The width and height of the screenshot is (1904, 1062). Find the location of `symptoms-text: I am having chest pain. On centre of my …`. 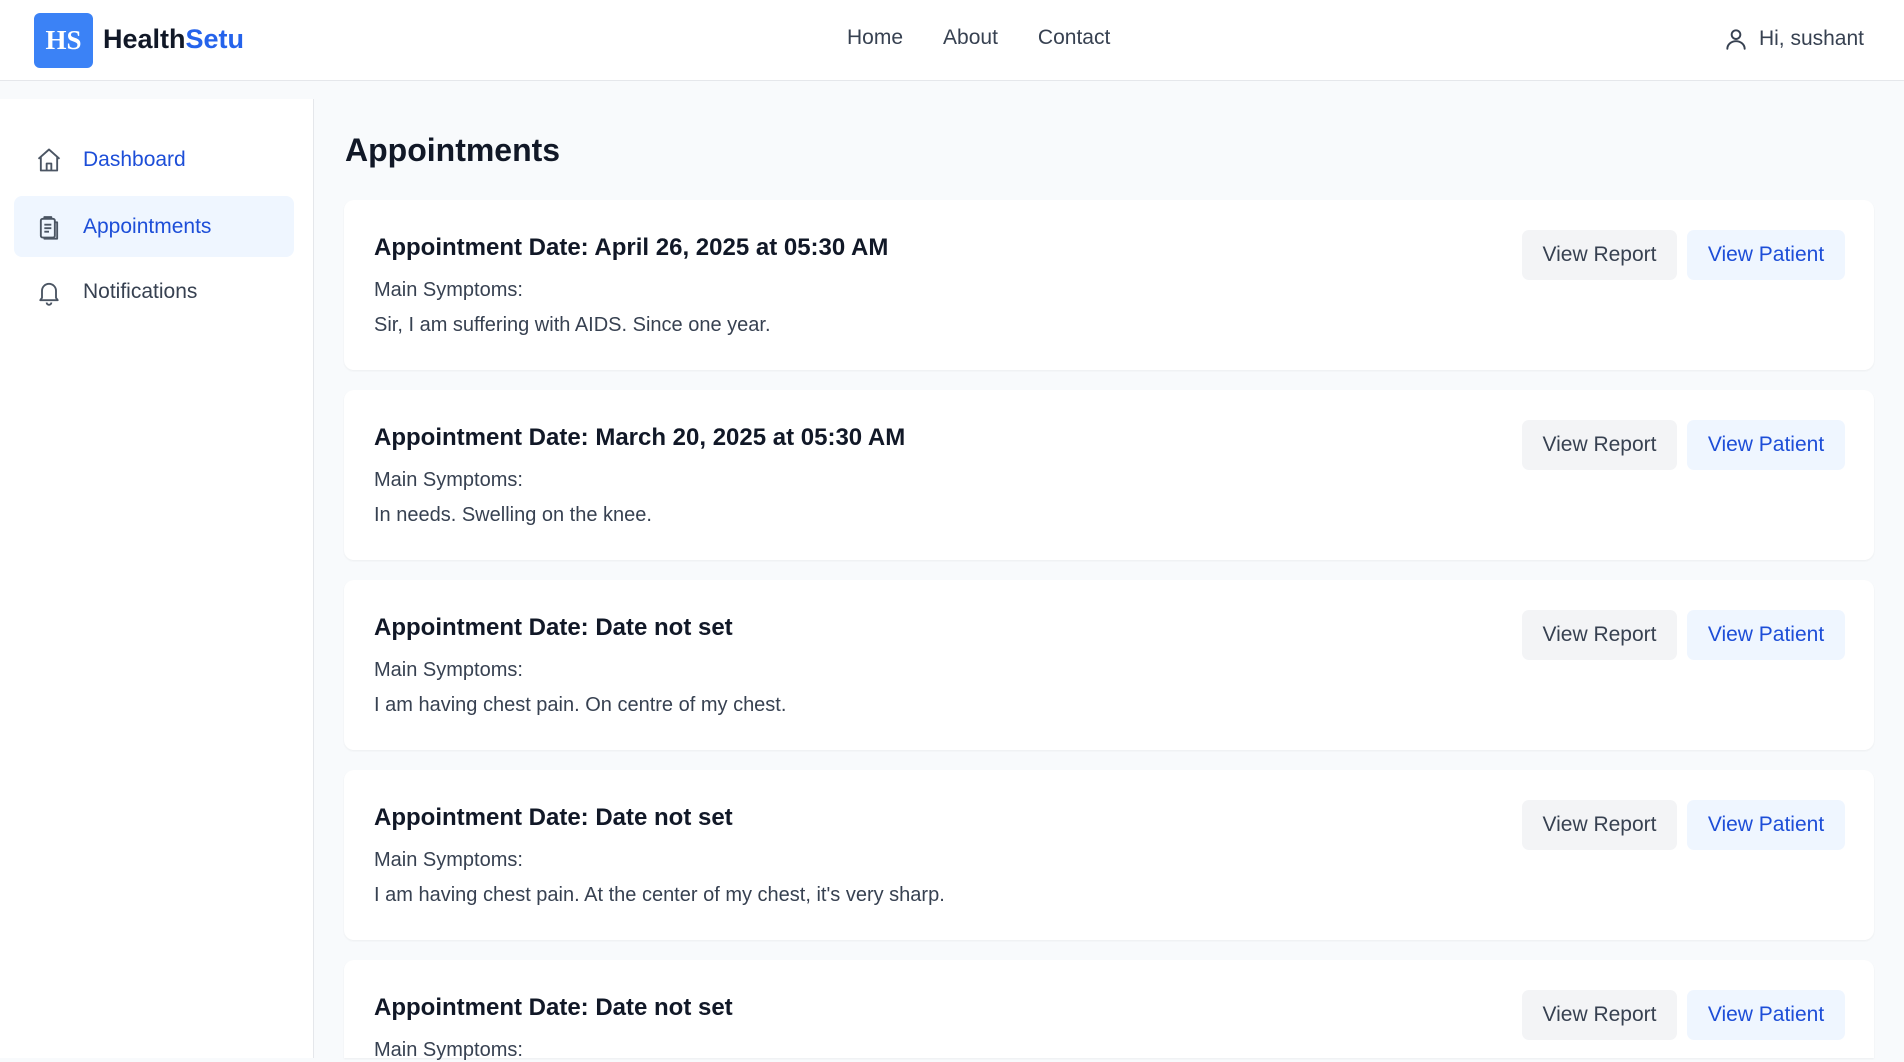

symptoms-text: I am having chest pain. On centre of my … is located at coordinates (580, 705).